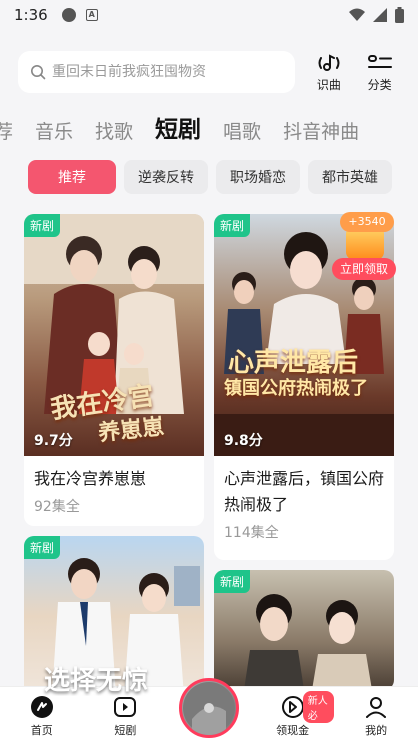  Describe the element at coordinates (57, 507) in the screenshot. I see `episode-count: 92集全` at that location.